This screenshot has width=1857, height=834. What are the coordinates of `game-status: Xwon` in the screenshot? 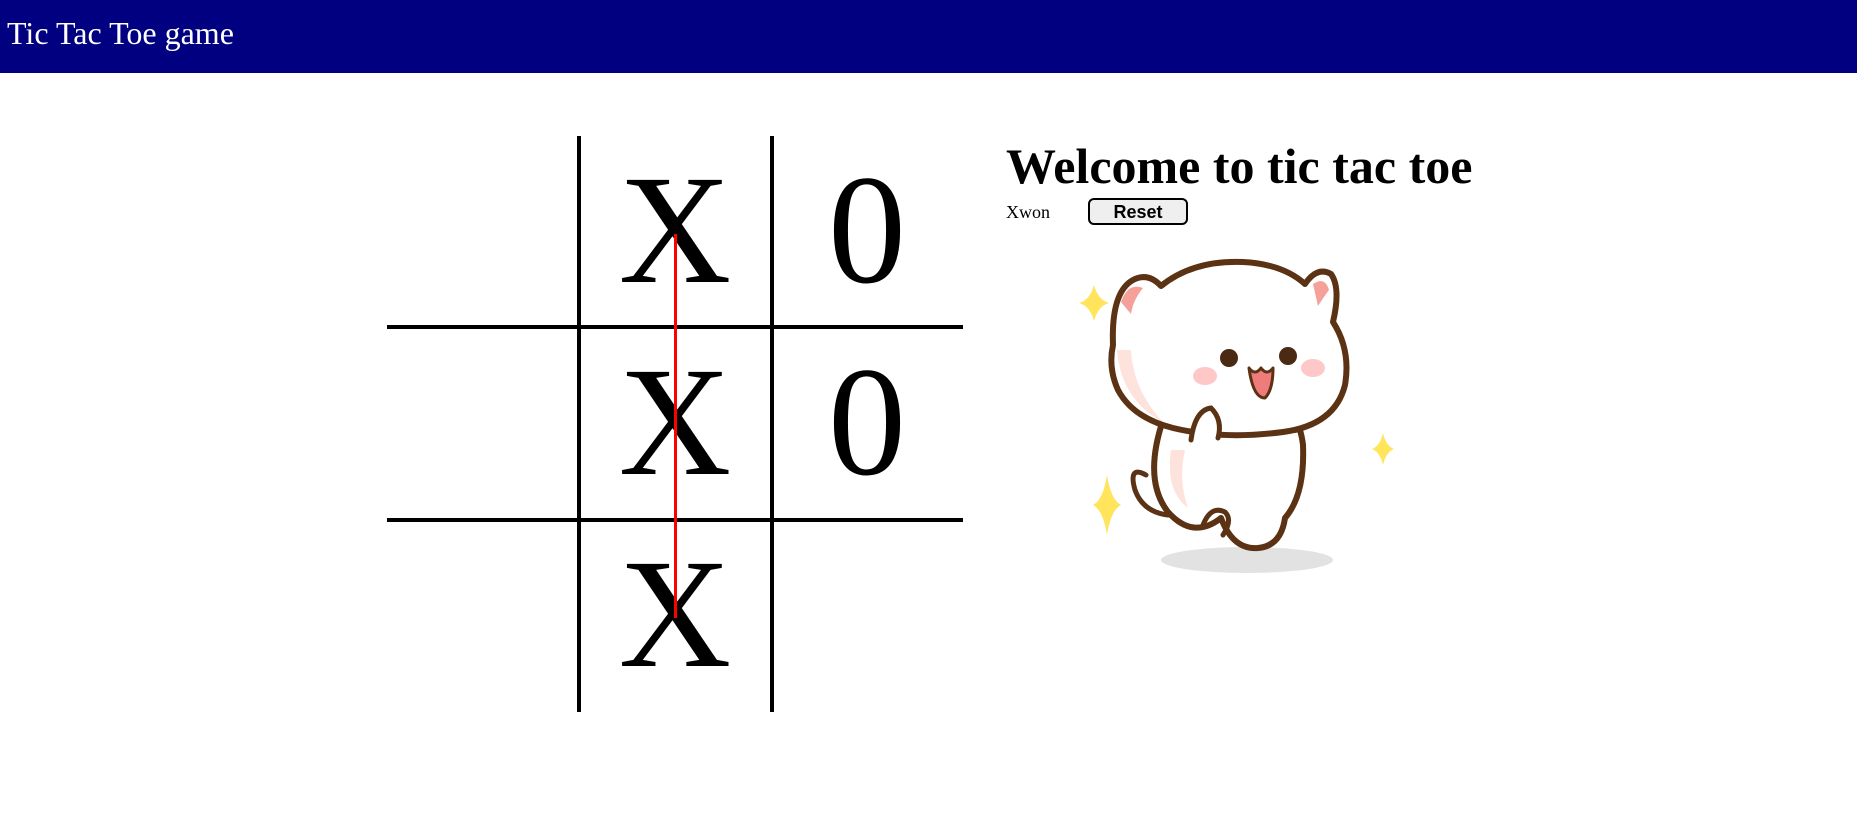 It's located at (1028, 212).